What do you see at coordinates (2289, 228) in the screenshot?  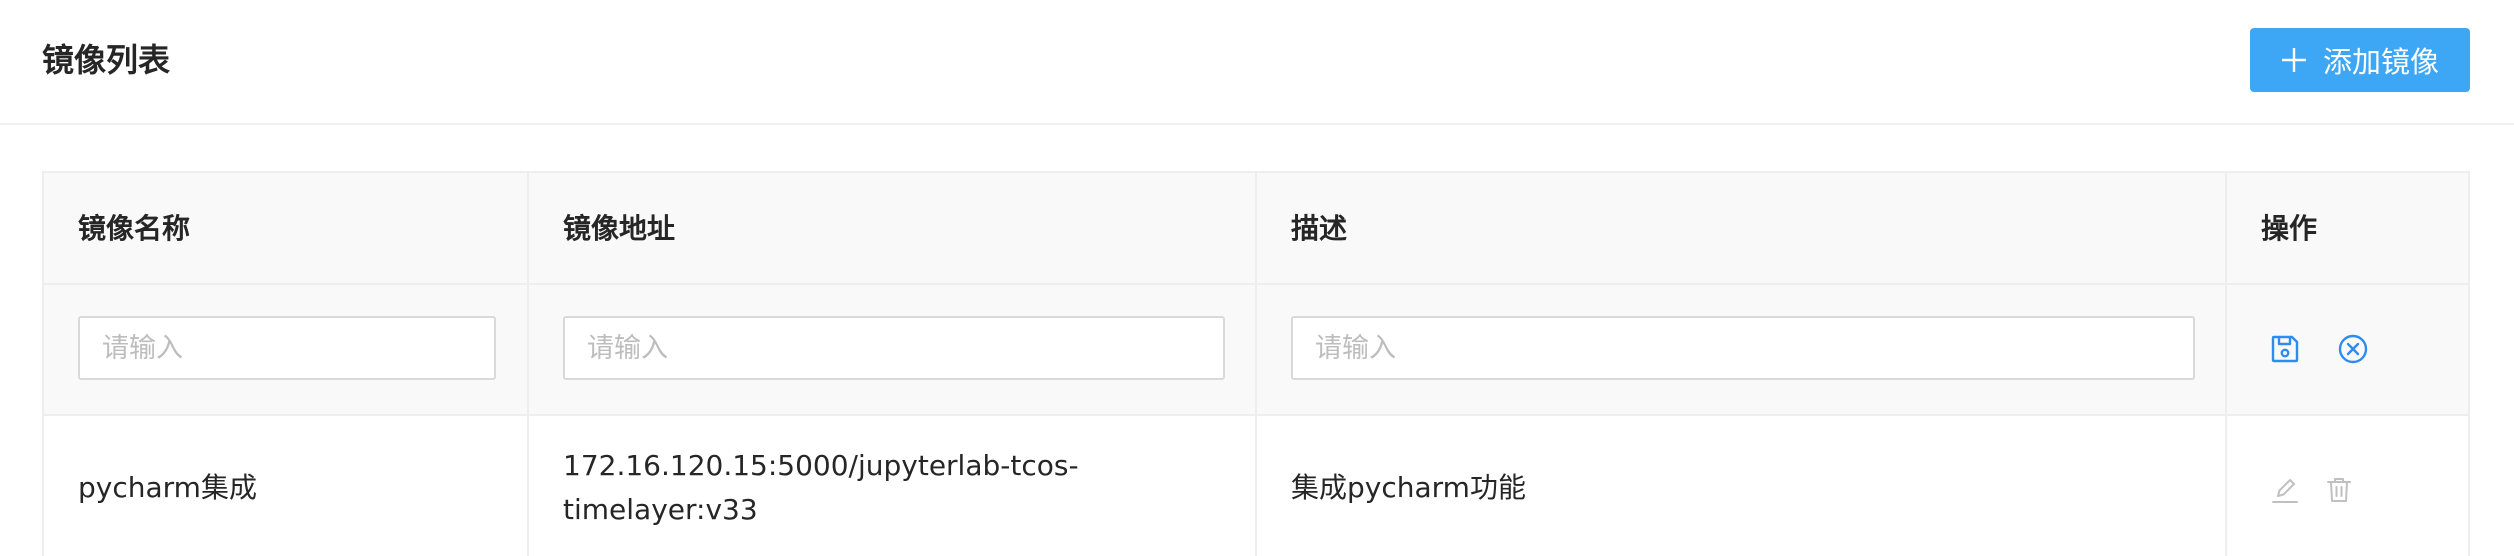 I see `column-header-label: 操作` at bounding box center [2289, 228].